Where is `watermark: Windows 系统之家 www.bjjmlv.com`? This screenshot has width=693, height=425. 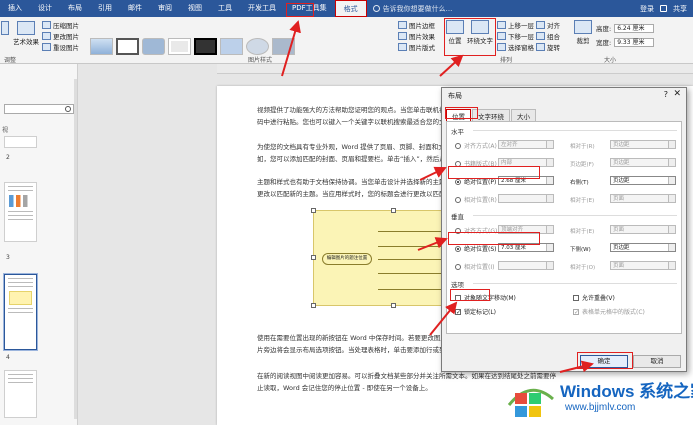
watermark: Windows 系统之家 www.bjjmlv.com is located at coordinates (599, 399).